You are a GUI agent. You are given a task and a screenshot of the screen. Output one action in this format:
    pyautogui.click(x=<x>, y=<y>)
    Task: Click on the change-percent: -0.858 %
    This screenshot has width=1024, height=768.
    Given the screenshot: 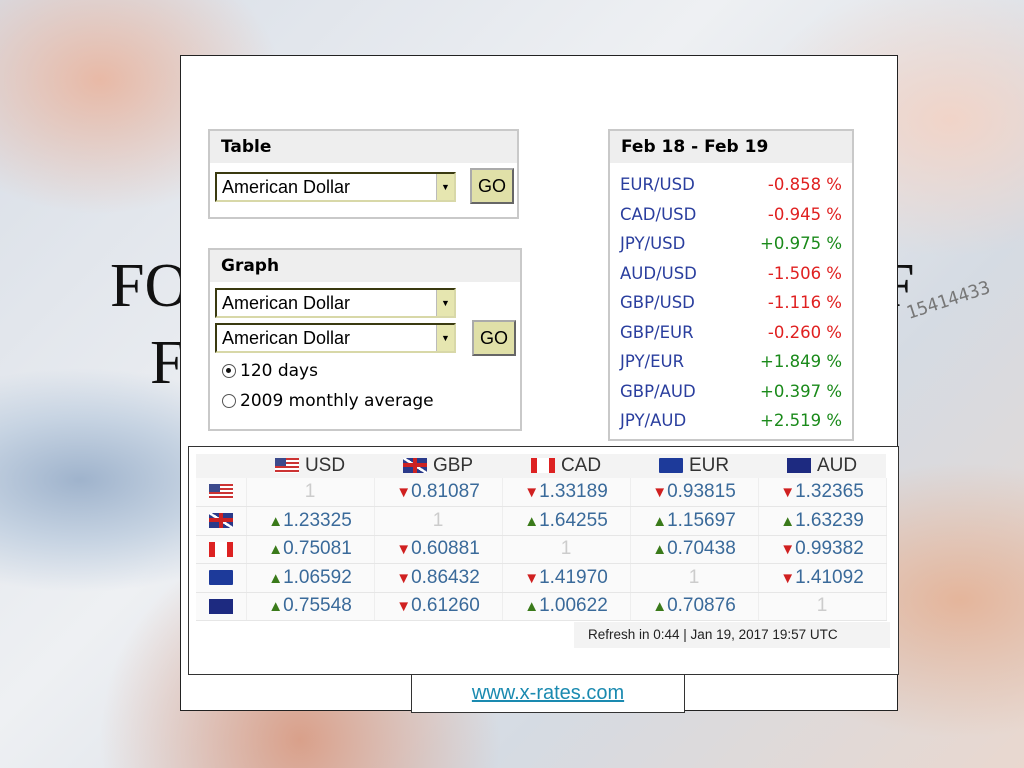 What is the action you would take?
    pyautogui.click(x=804, y=184)
    